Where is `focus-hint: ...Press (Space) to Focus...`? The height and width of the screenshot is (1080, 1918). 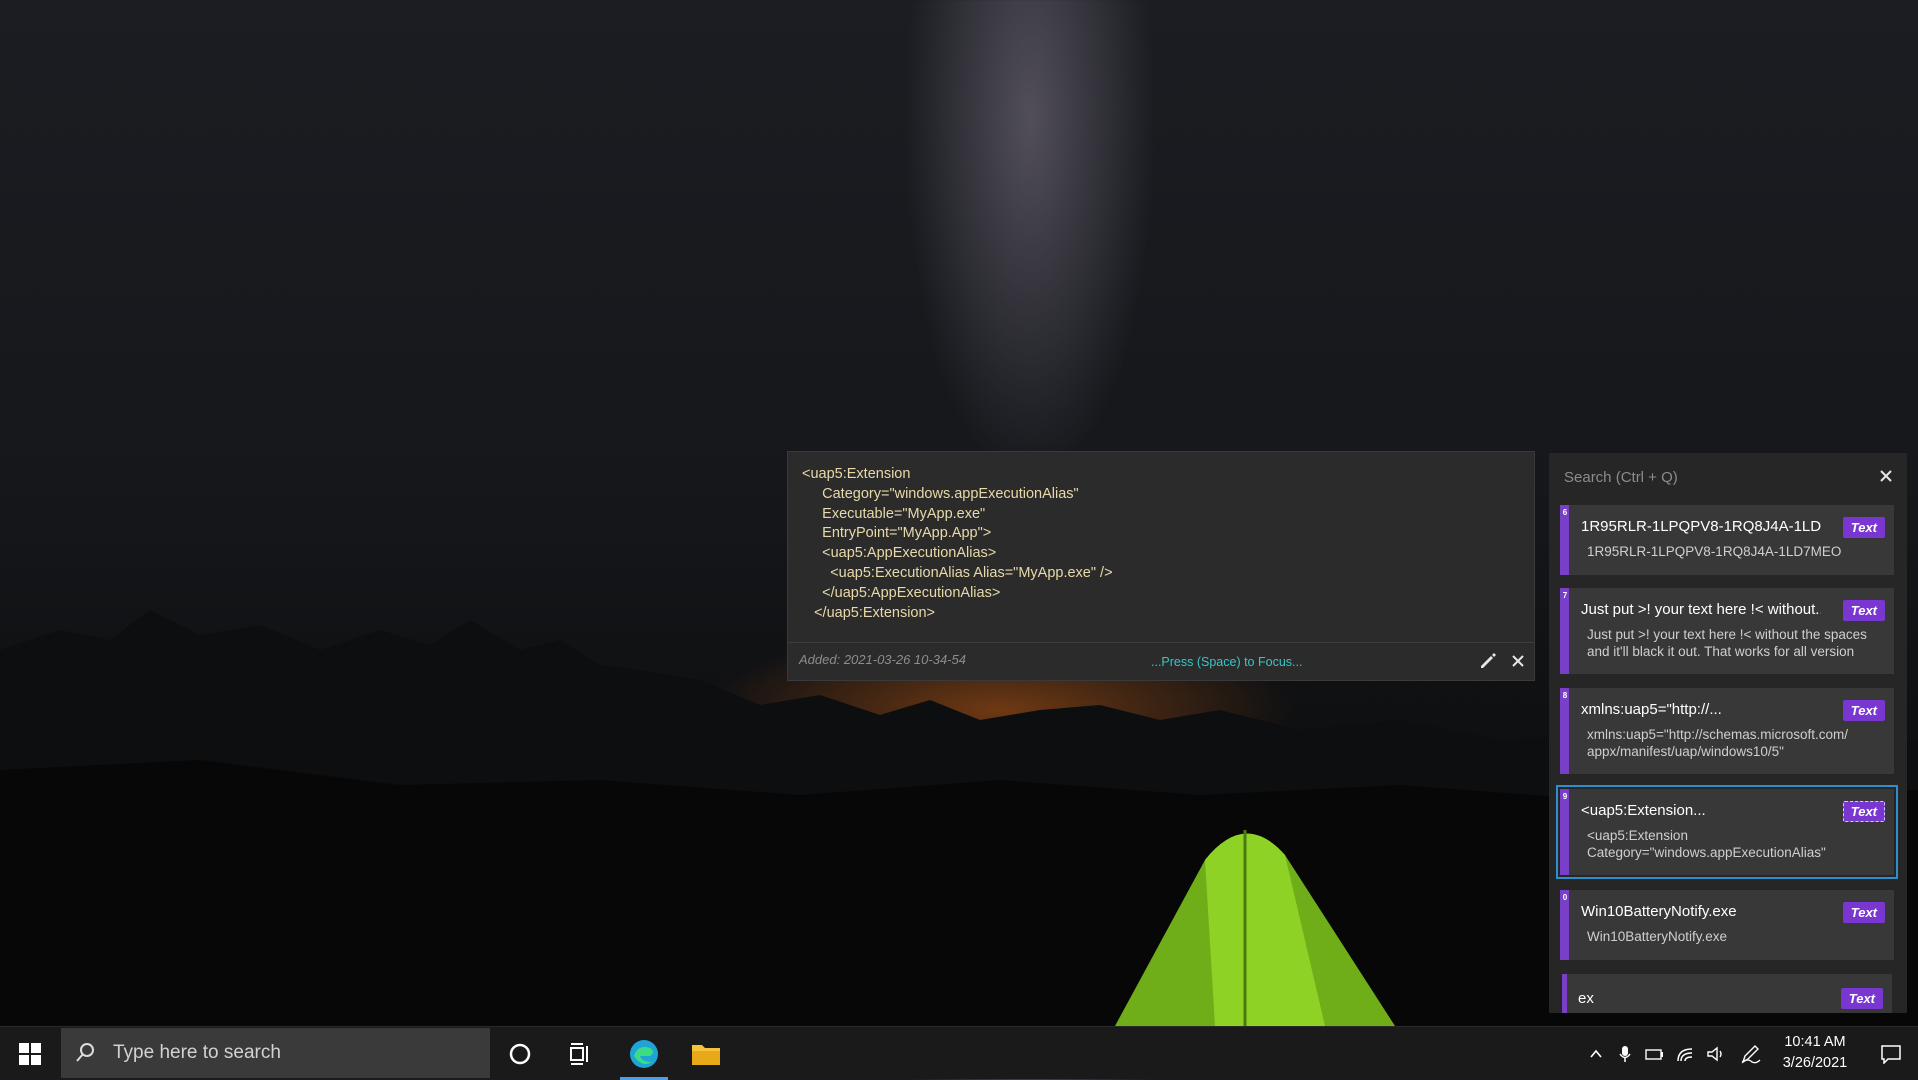
focus-hint: ...Press (Space) to Focus... is located at coordinates (1226, 662).